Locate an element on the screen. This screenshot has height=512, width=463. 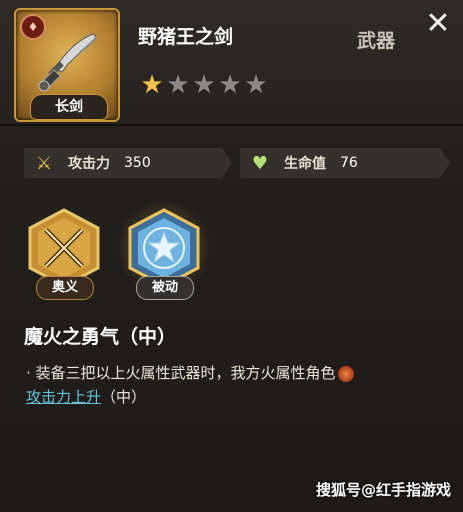
heart-icon: ♥ is located at coordinates (260, 163).